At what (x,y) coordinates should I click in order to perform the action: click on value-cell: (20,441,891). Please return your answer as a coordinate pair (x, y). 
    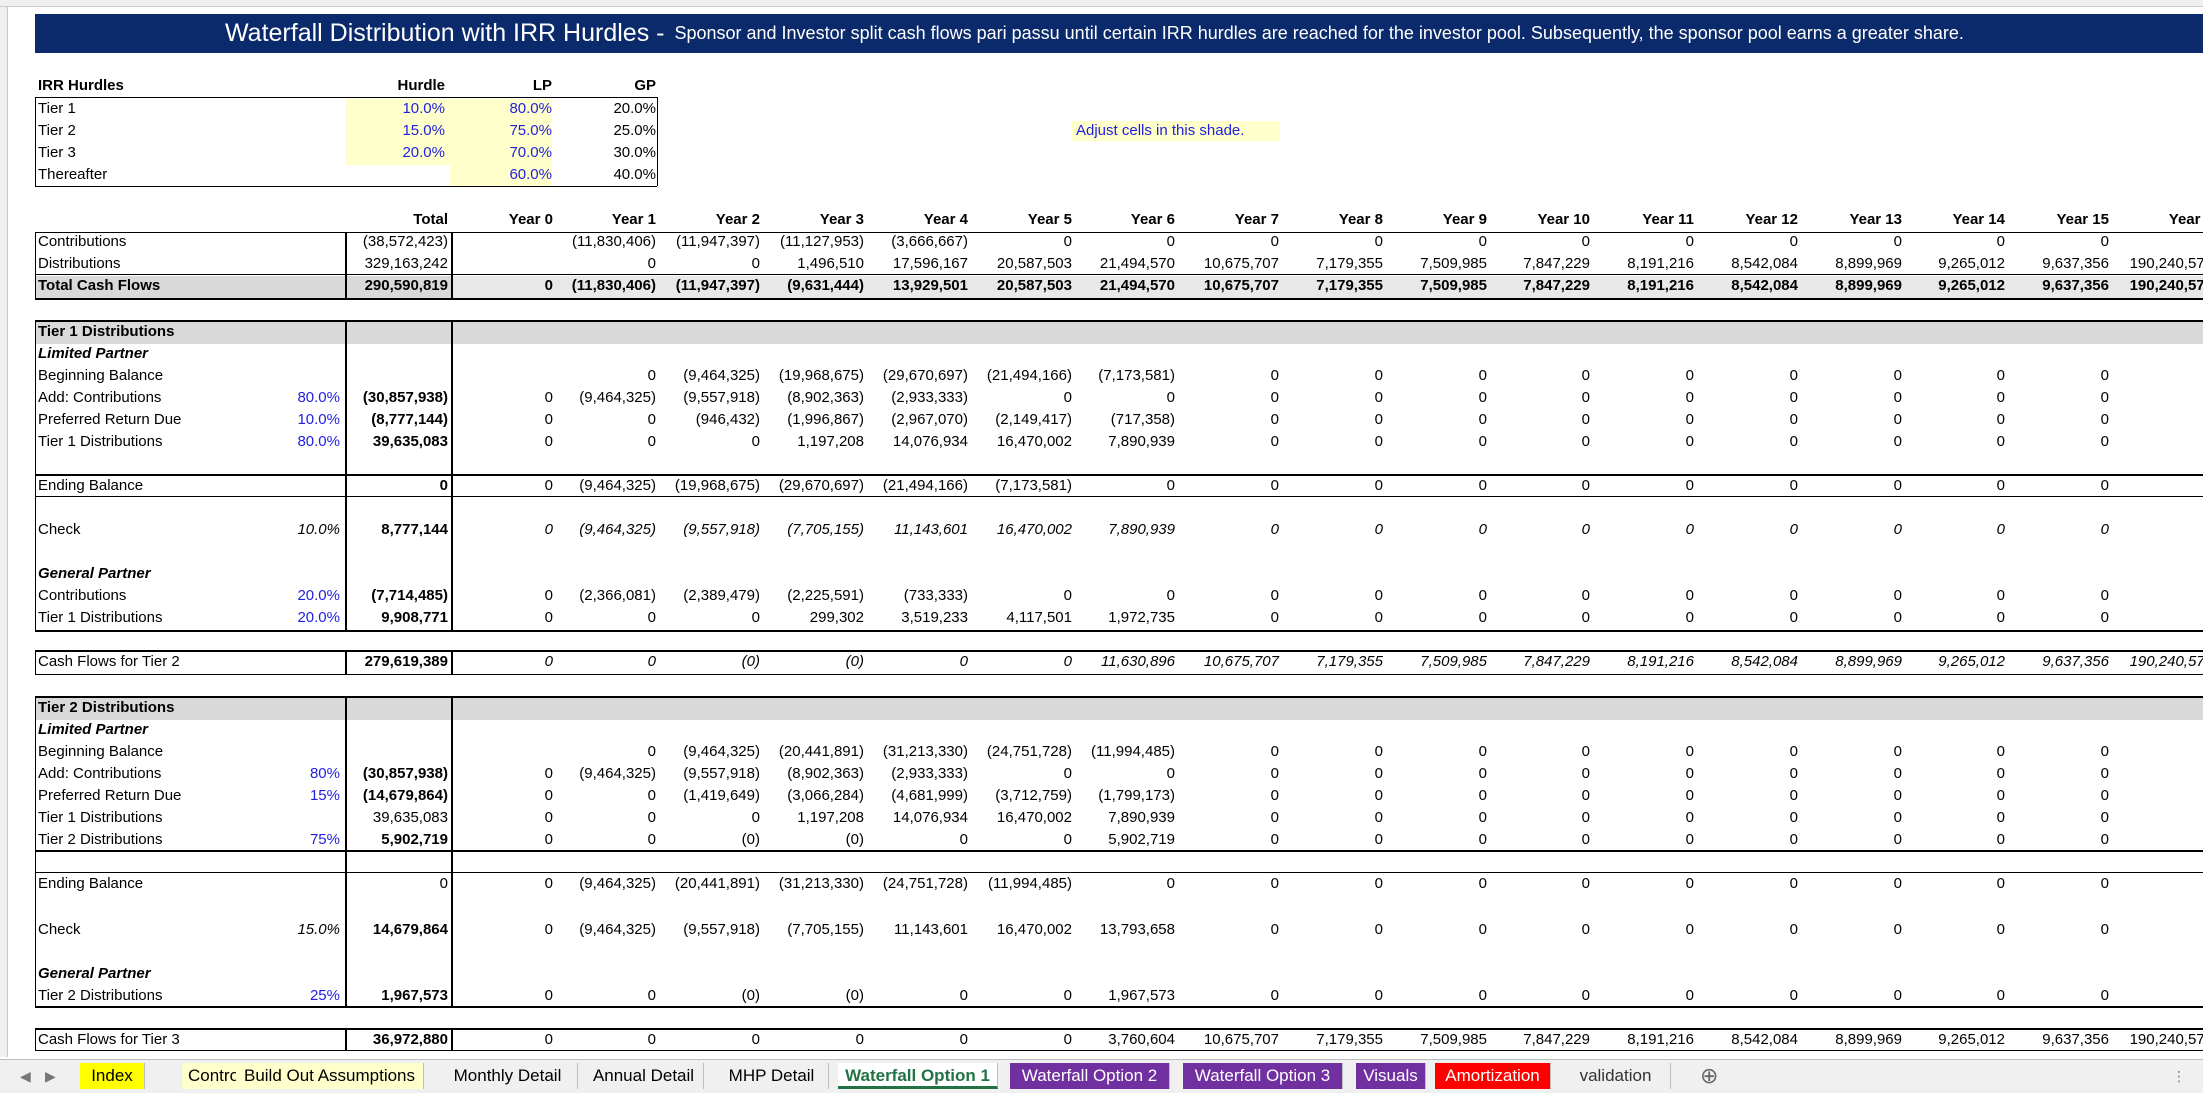
    Looking at the image, I should click on (709, 884).